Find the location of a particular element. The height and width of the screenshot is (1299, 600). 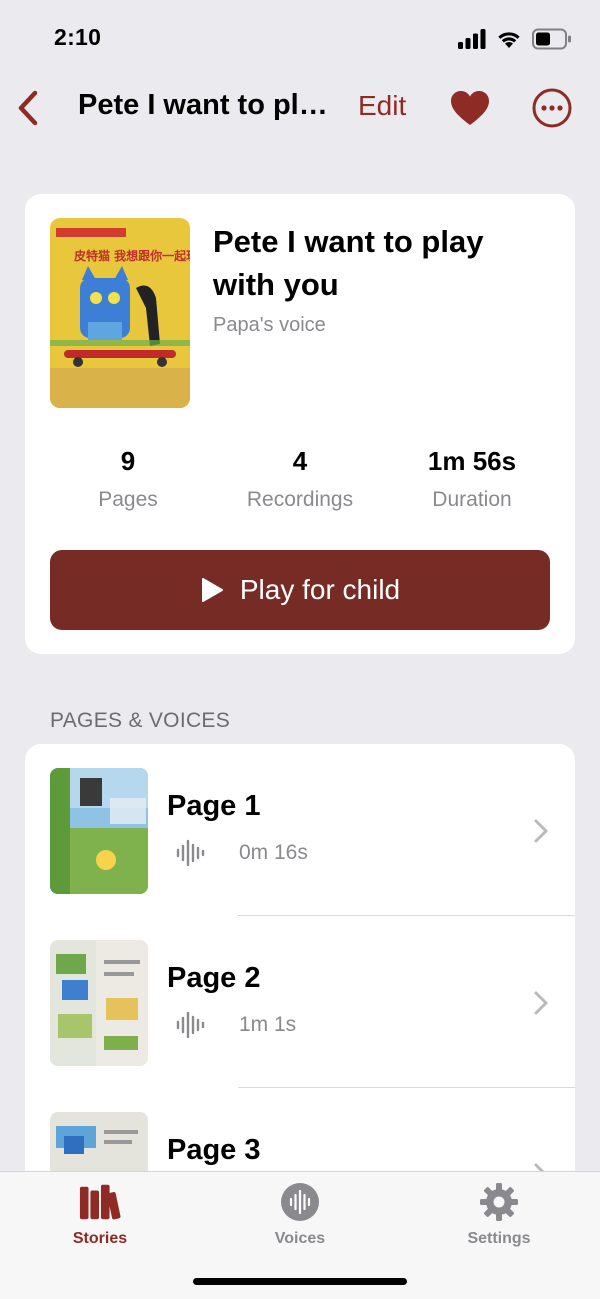

status-icons is located at coordinates (515, 39).